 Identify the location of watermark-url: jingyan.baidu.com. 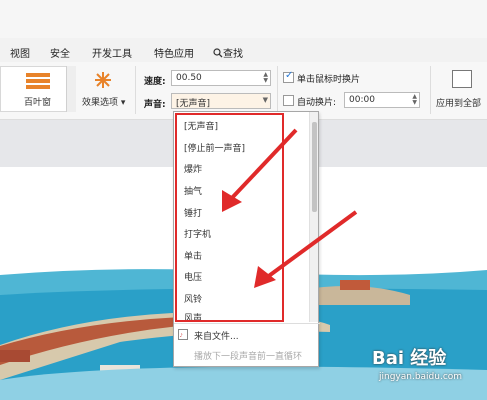
(421, 377).